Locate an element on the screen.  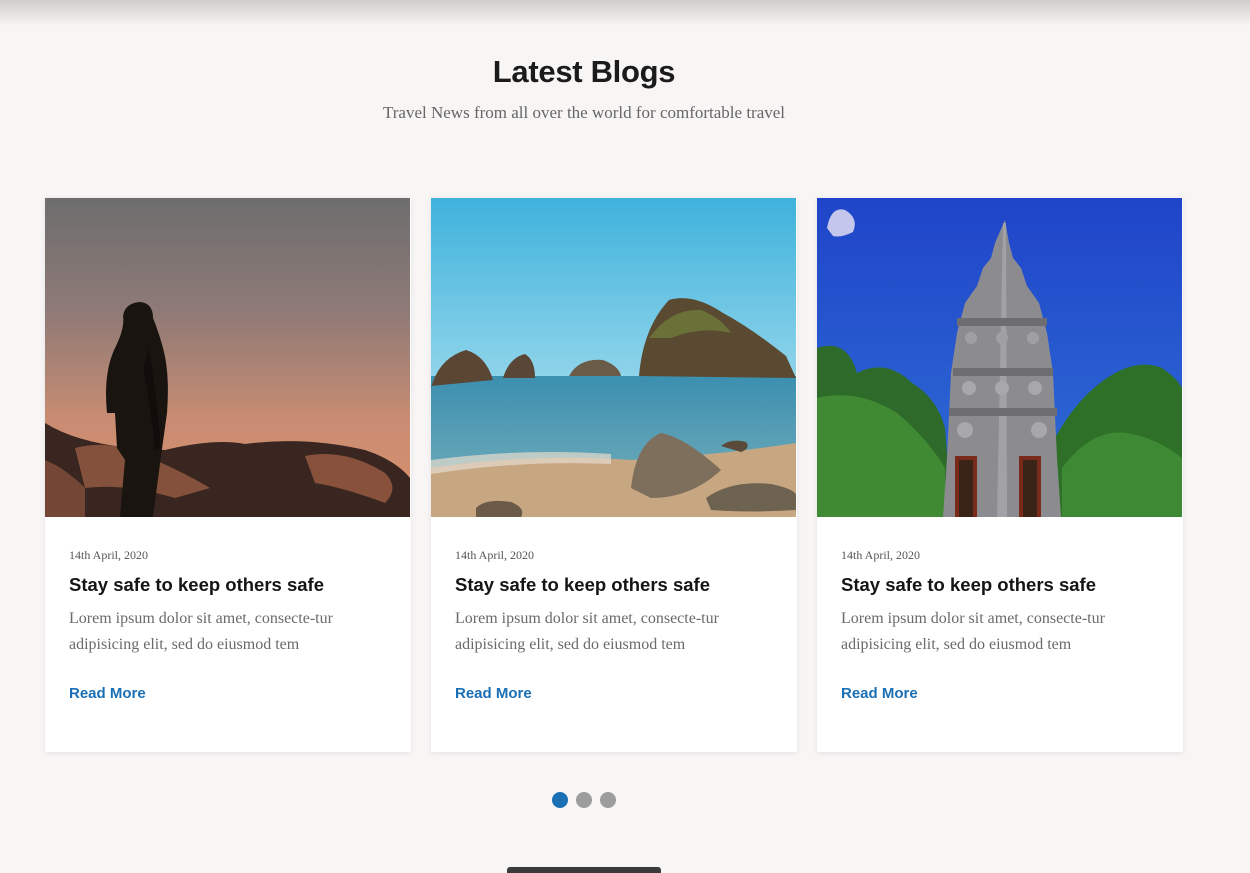
carousel-pagination is located at coordinates (584, 800).